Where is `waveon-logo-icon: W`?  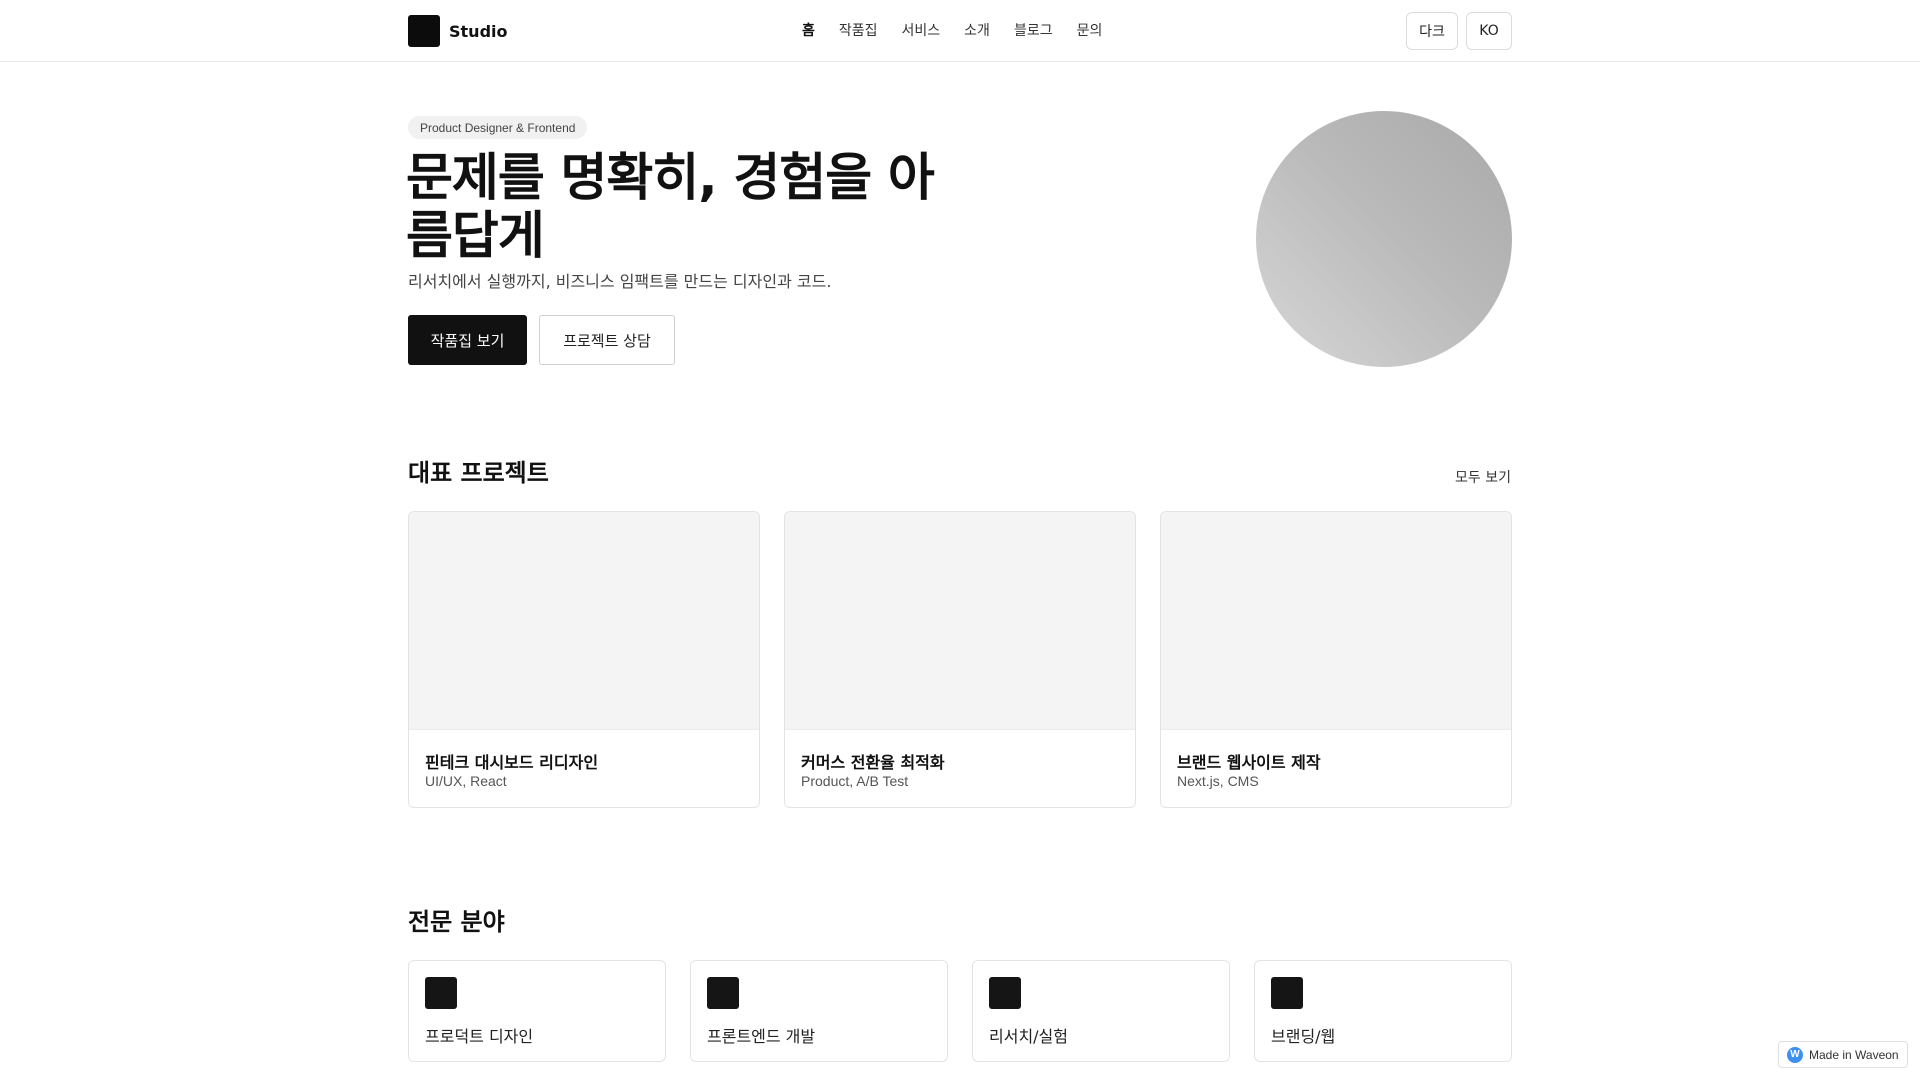 waveon-logo-icon: W is located at coordinates (1795, 1054).